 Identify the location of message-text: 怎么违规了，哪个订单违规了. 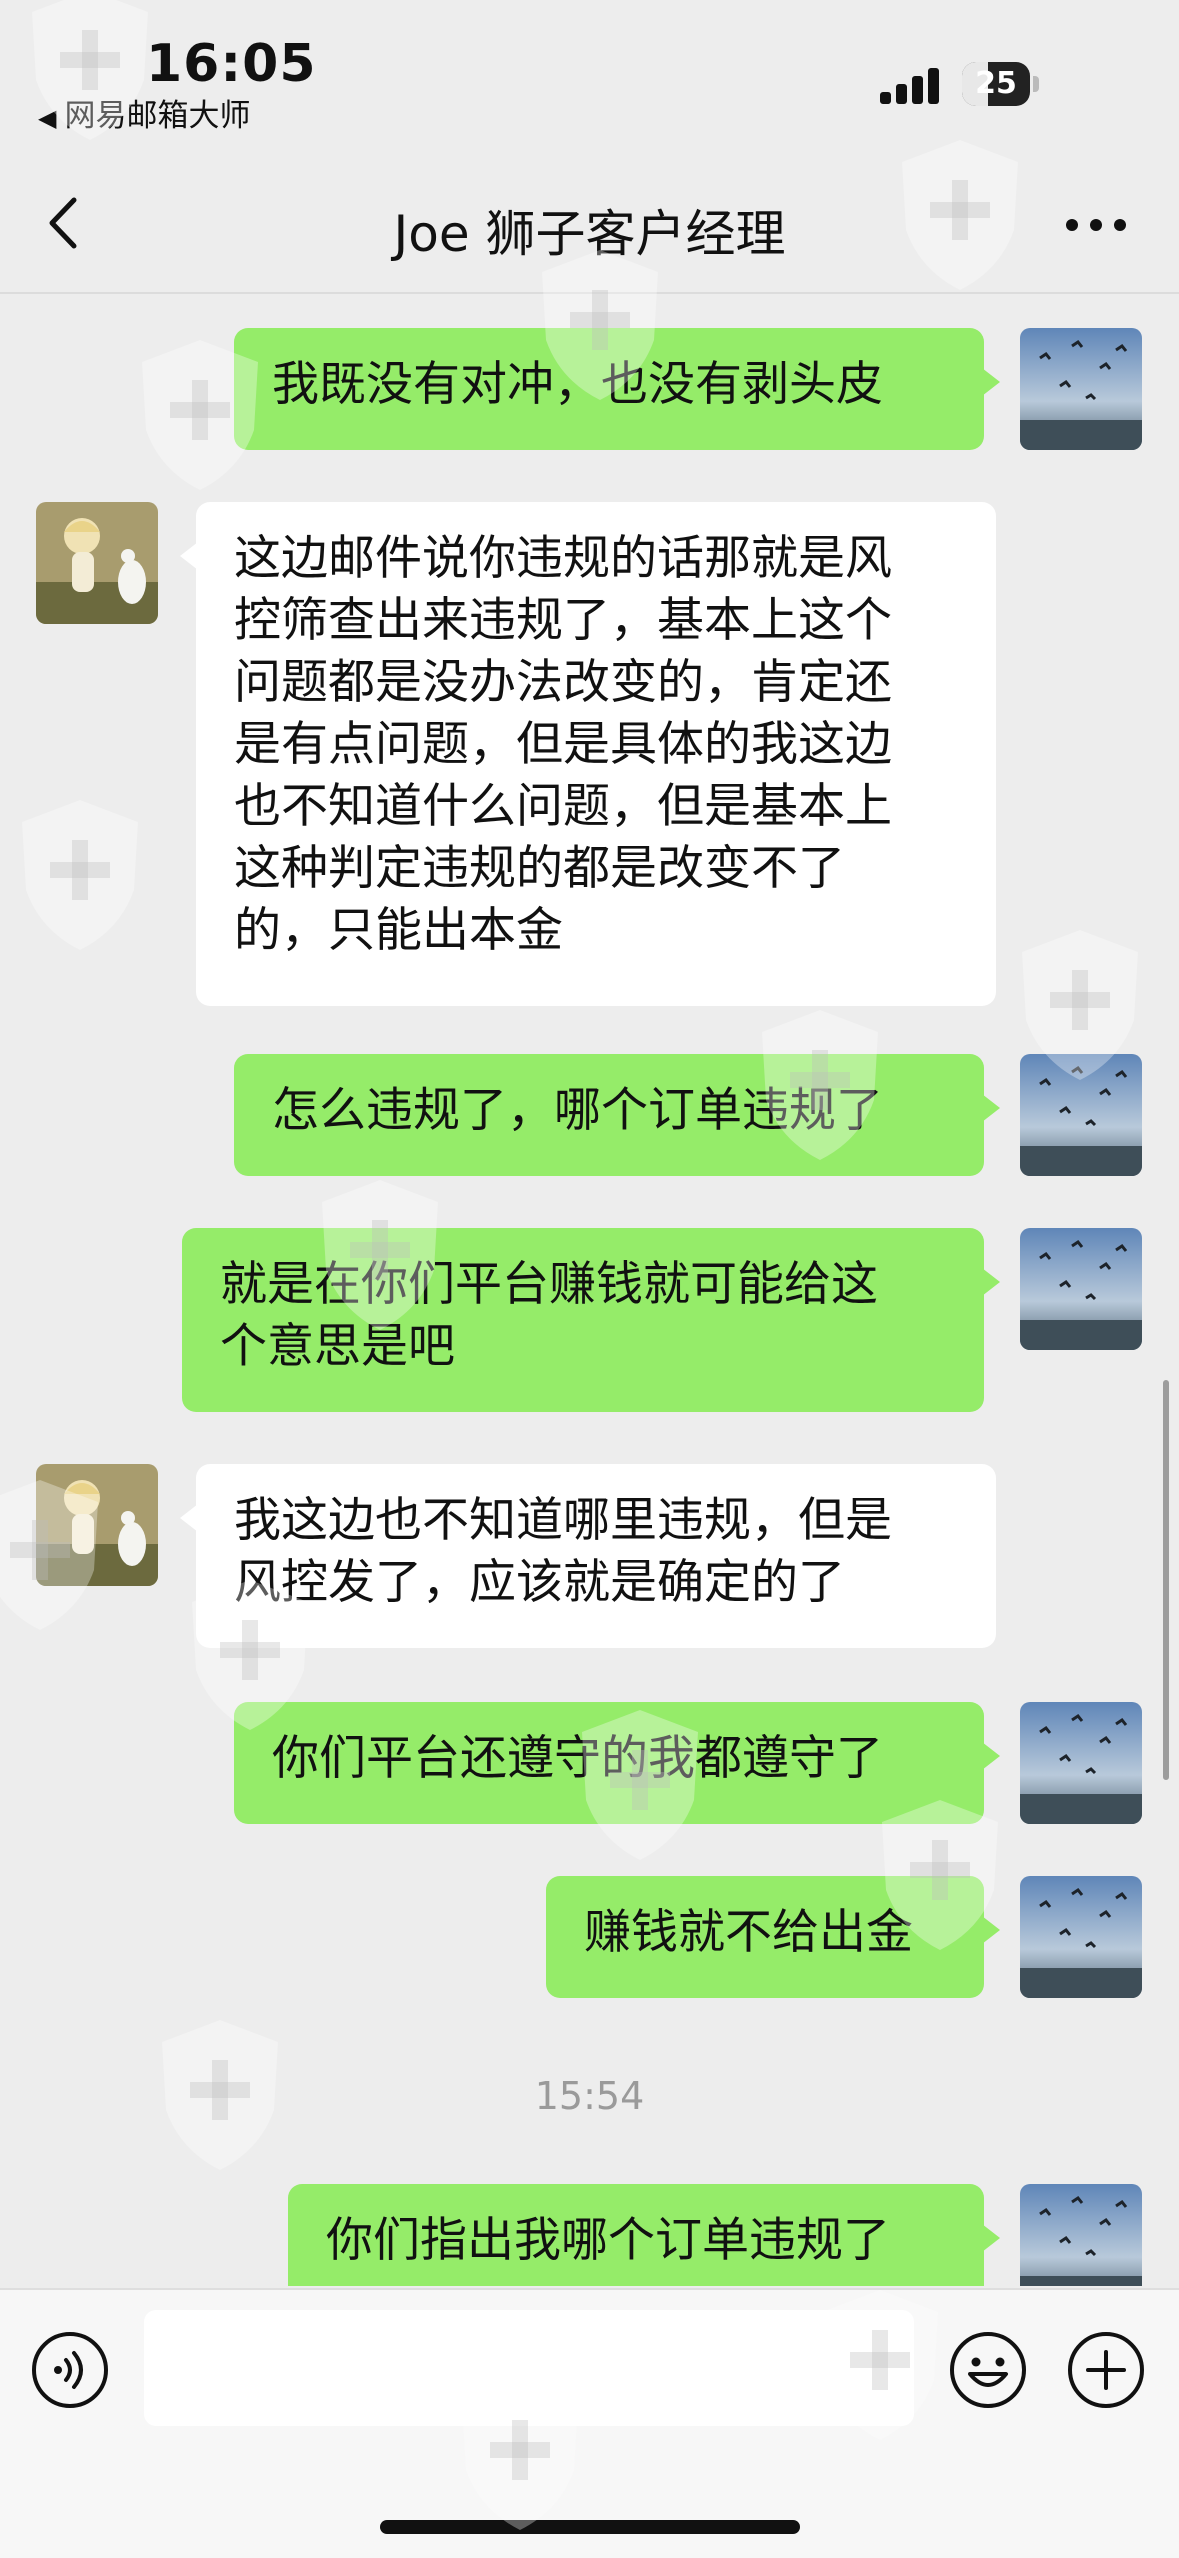
(577, 1110).